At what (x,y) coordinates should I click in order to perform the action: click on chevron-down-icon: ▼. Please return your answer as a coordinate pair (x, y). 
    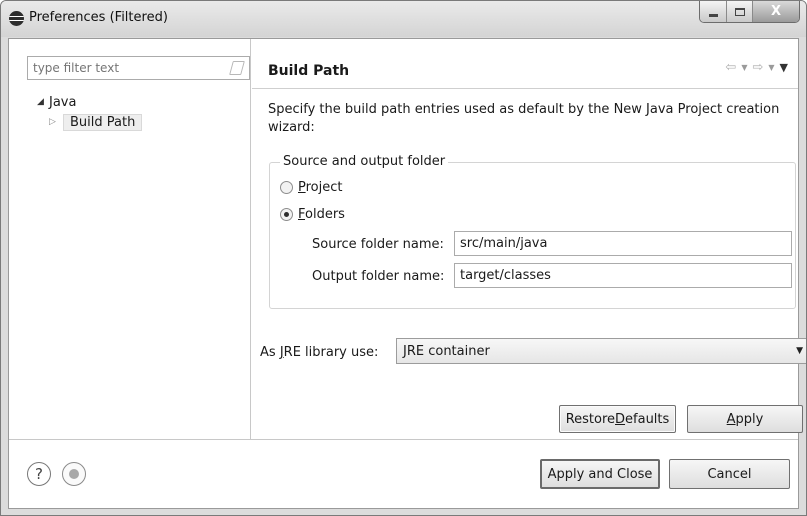
    Looking at the image, I should click on (799, 351).